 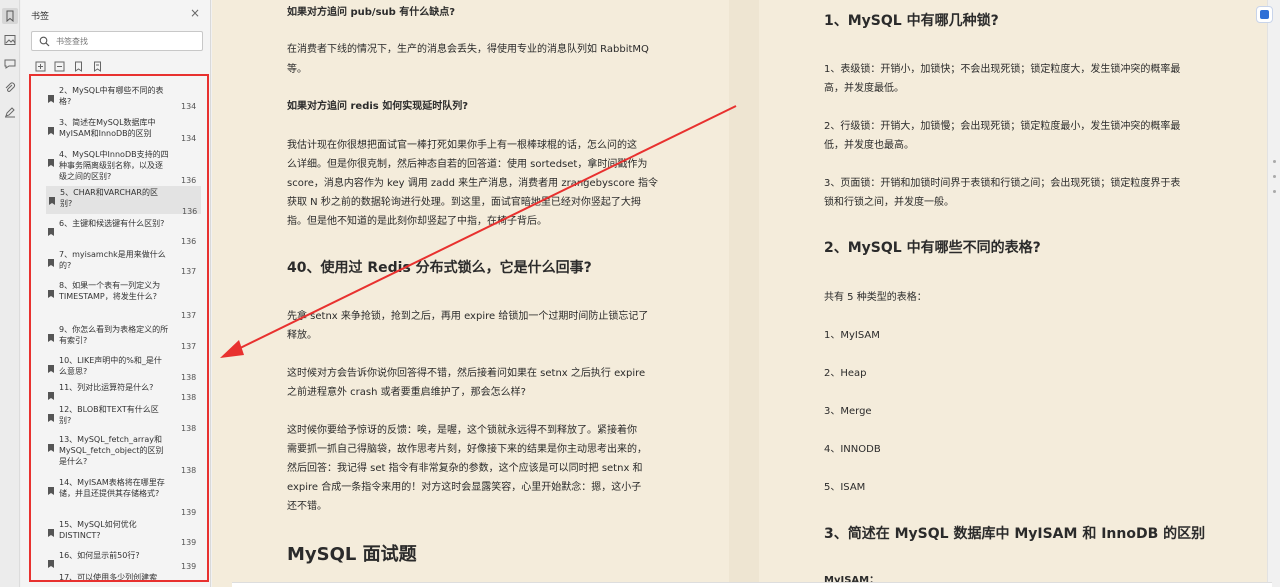 What do you see at coordinates (1002, 126) in the screenshot?
I see `list-line: 2、行级锁：开销大，加锁慢；会出现死锁；锁定粒度最小，发生锁冲突的概率最` at bounding box center [1002, 126].